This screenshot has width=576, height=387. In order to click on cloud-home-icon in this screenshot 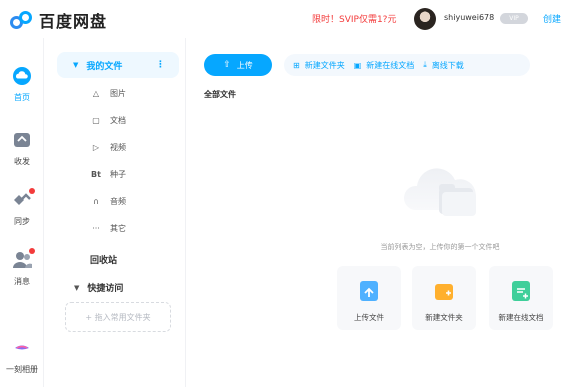, I will do `click(22, 76)`.